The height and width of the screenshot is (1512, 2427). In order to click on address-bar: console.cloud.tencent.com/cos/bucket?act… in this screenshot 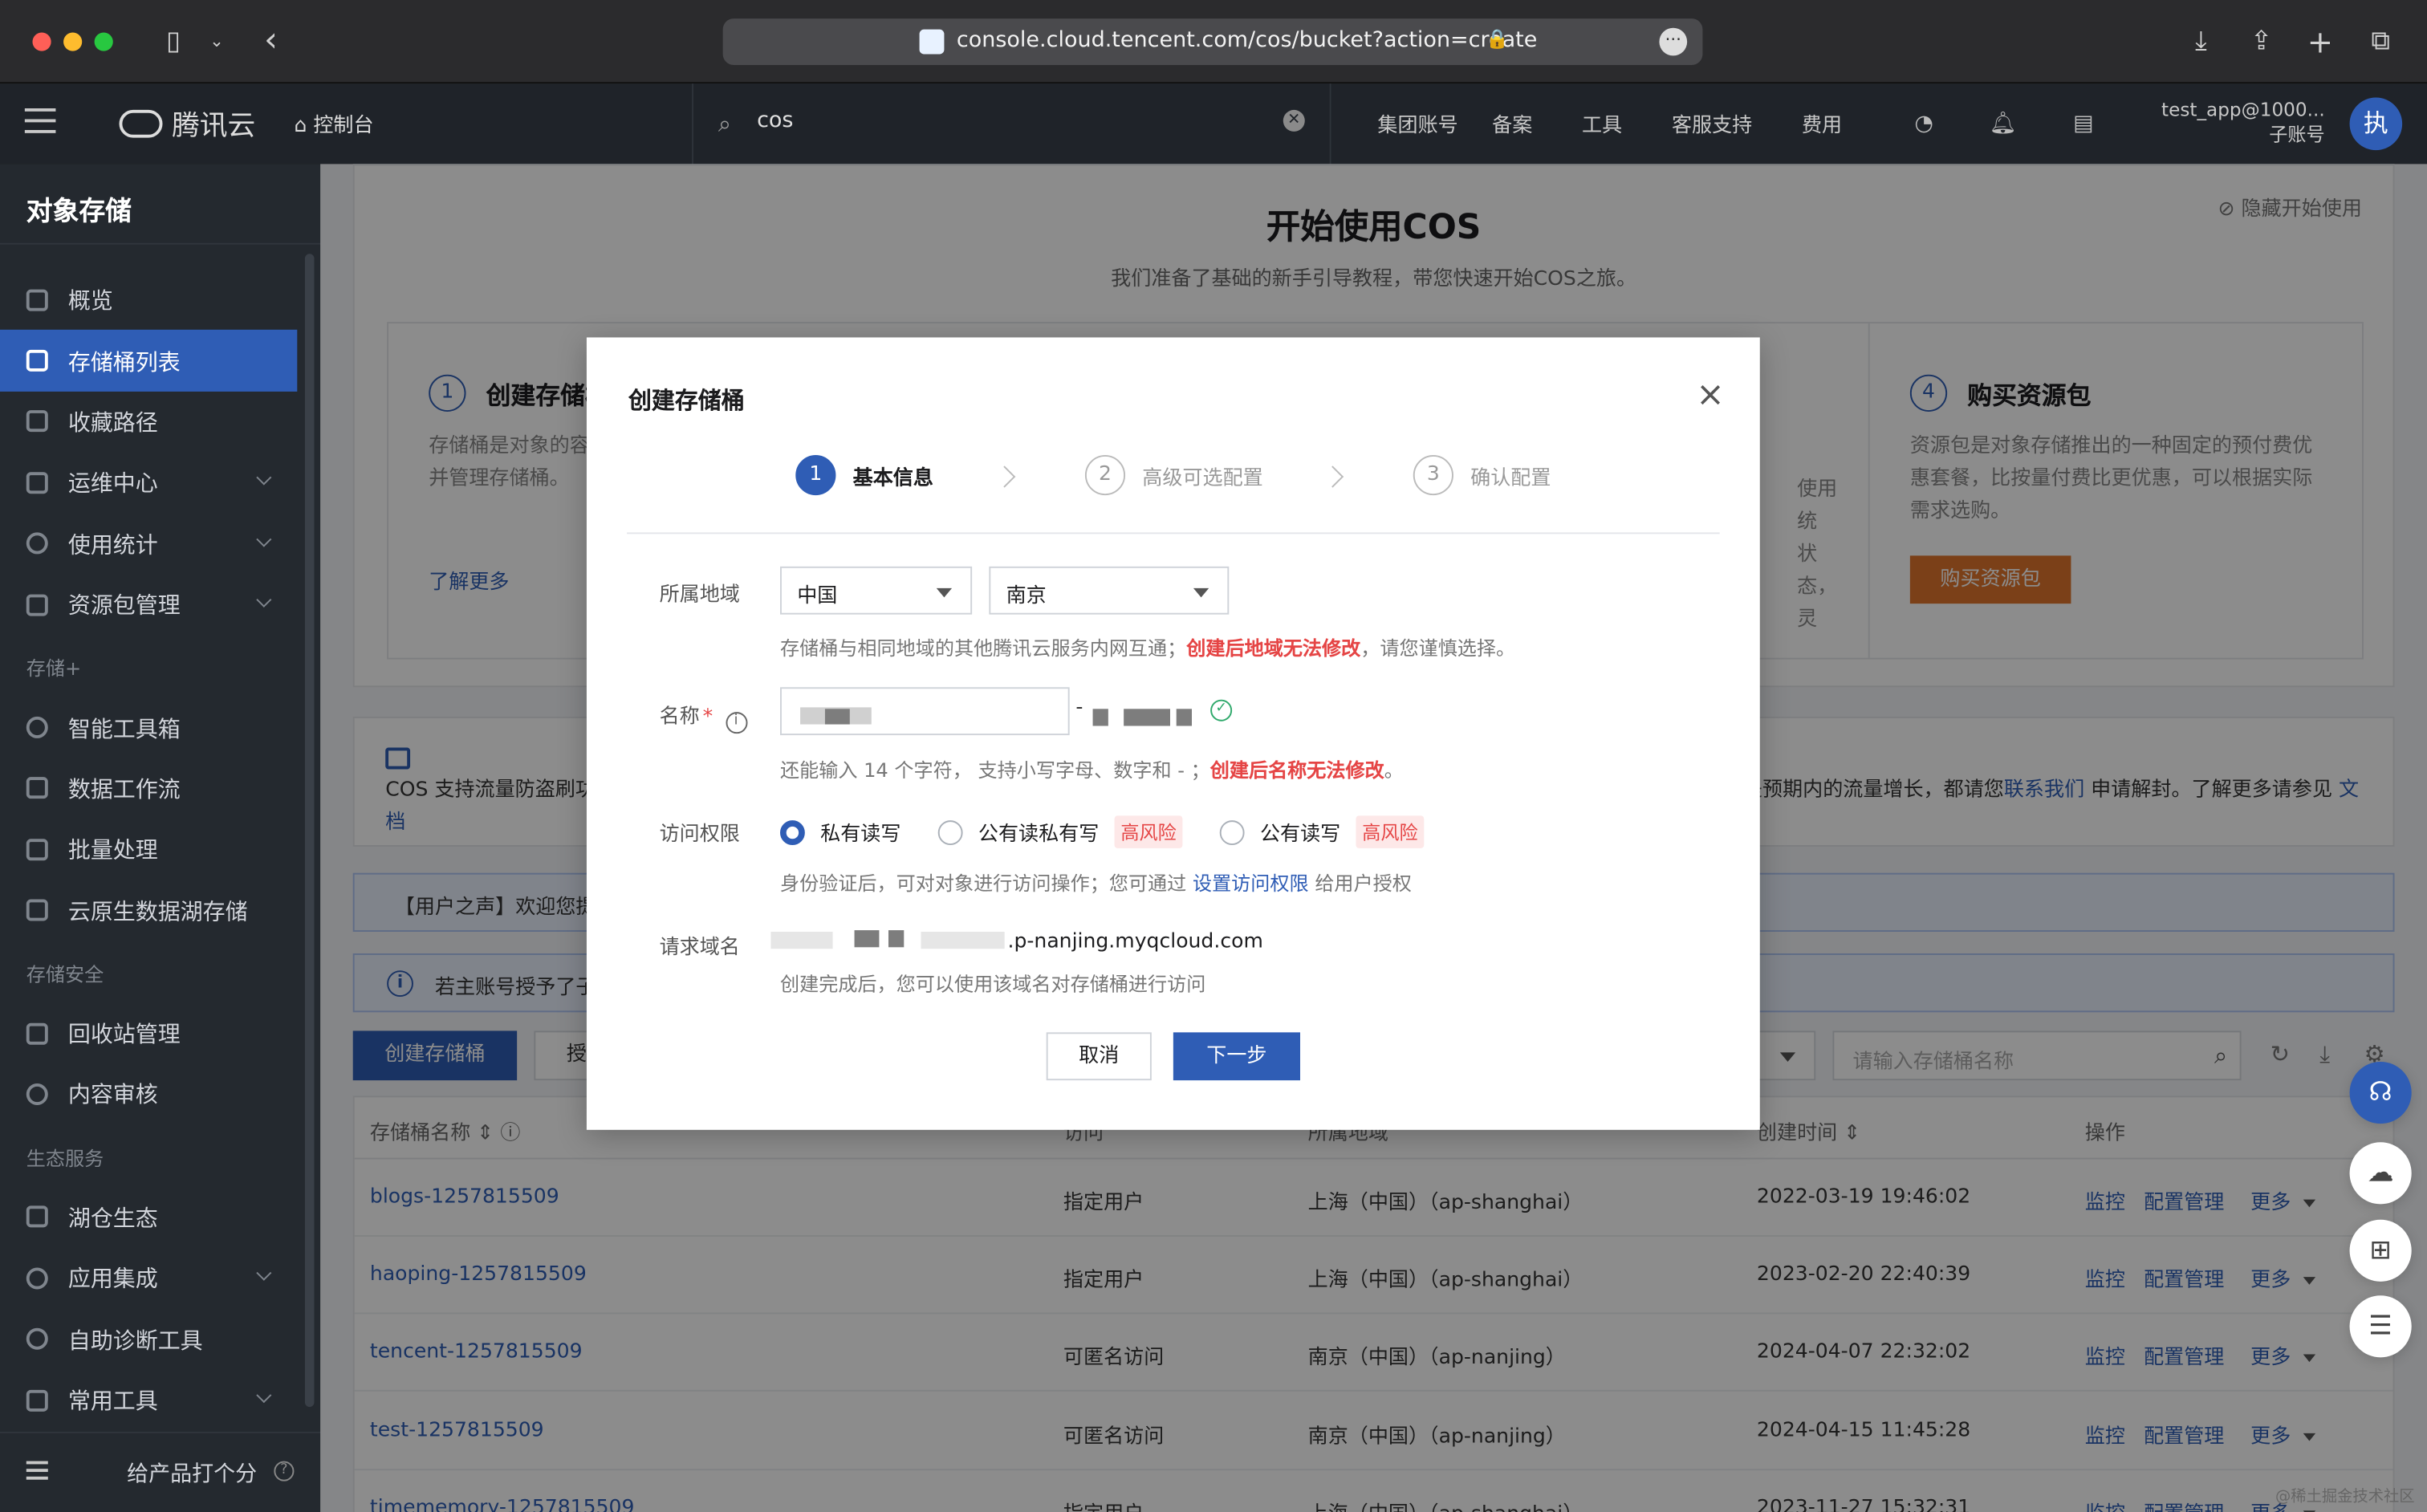, I will do `click(1213, 42)`.